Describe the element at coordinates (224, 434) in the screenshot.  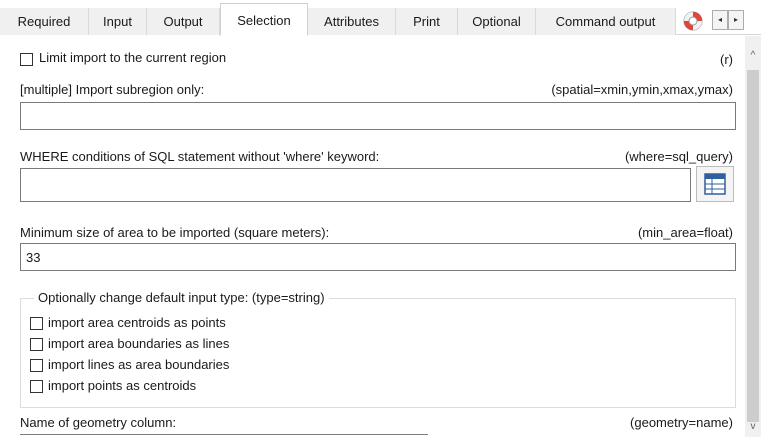
I see `geometry-input-edge` at that location.